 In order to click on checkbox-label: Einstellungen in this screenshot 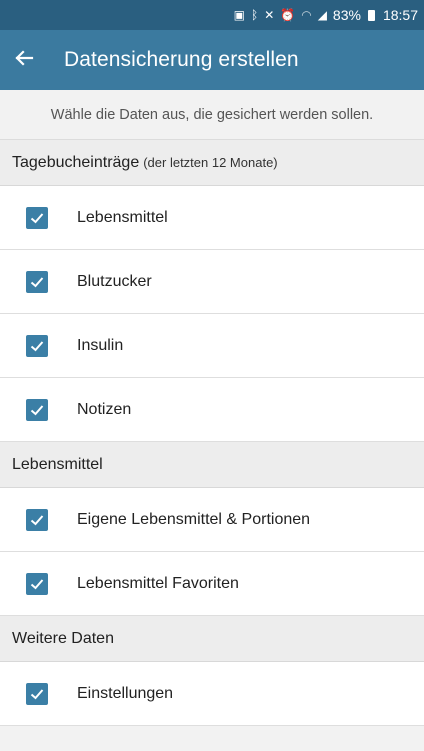, I will do `click(125, 693)`.